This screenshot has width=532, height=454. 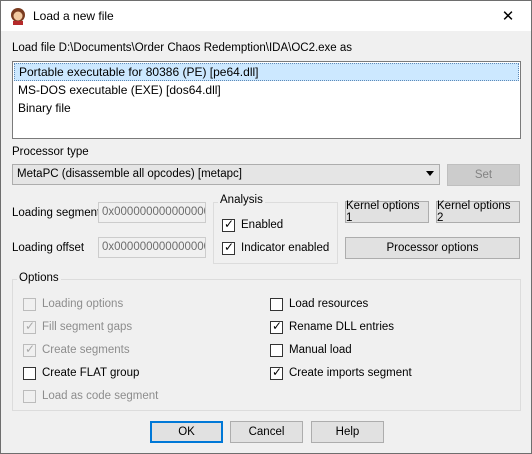 I want to click on analysis-group-title: Analysis, so click(x=241, y=200).